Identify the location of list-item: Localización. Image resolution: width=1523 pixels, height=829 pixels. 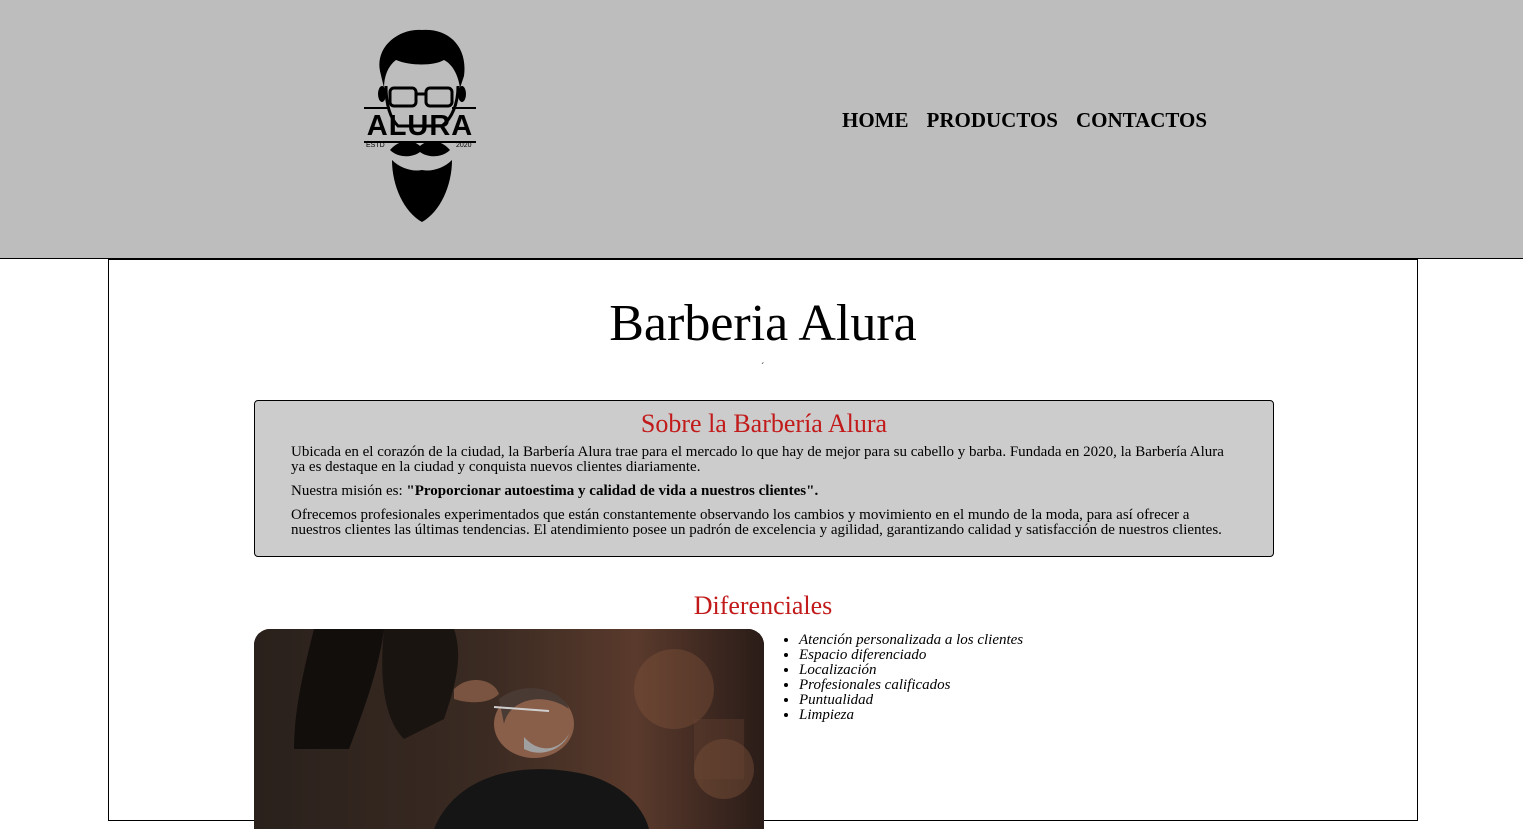
(911, 670).